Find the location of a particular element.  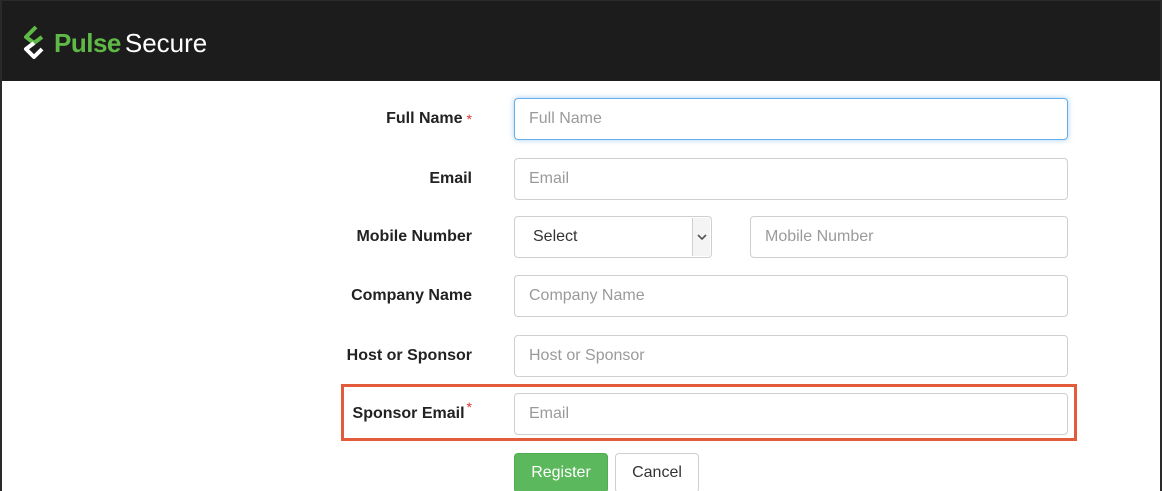

sponsor-email-input is located at coordinates (791, 414).